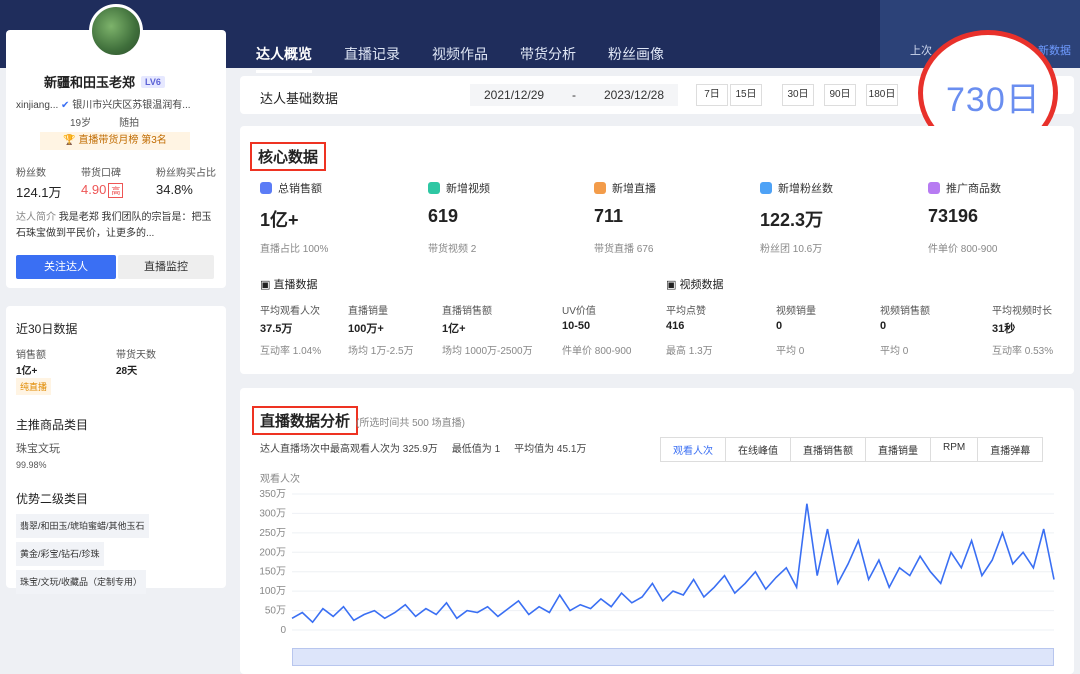 The width and height of the screenshot is (1080, 674). I want to click on y-tick-label: 200万, so click(272, 552).